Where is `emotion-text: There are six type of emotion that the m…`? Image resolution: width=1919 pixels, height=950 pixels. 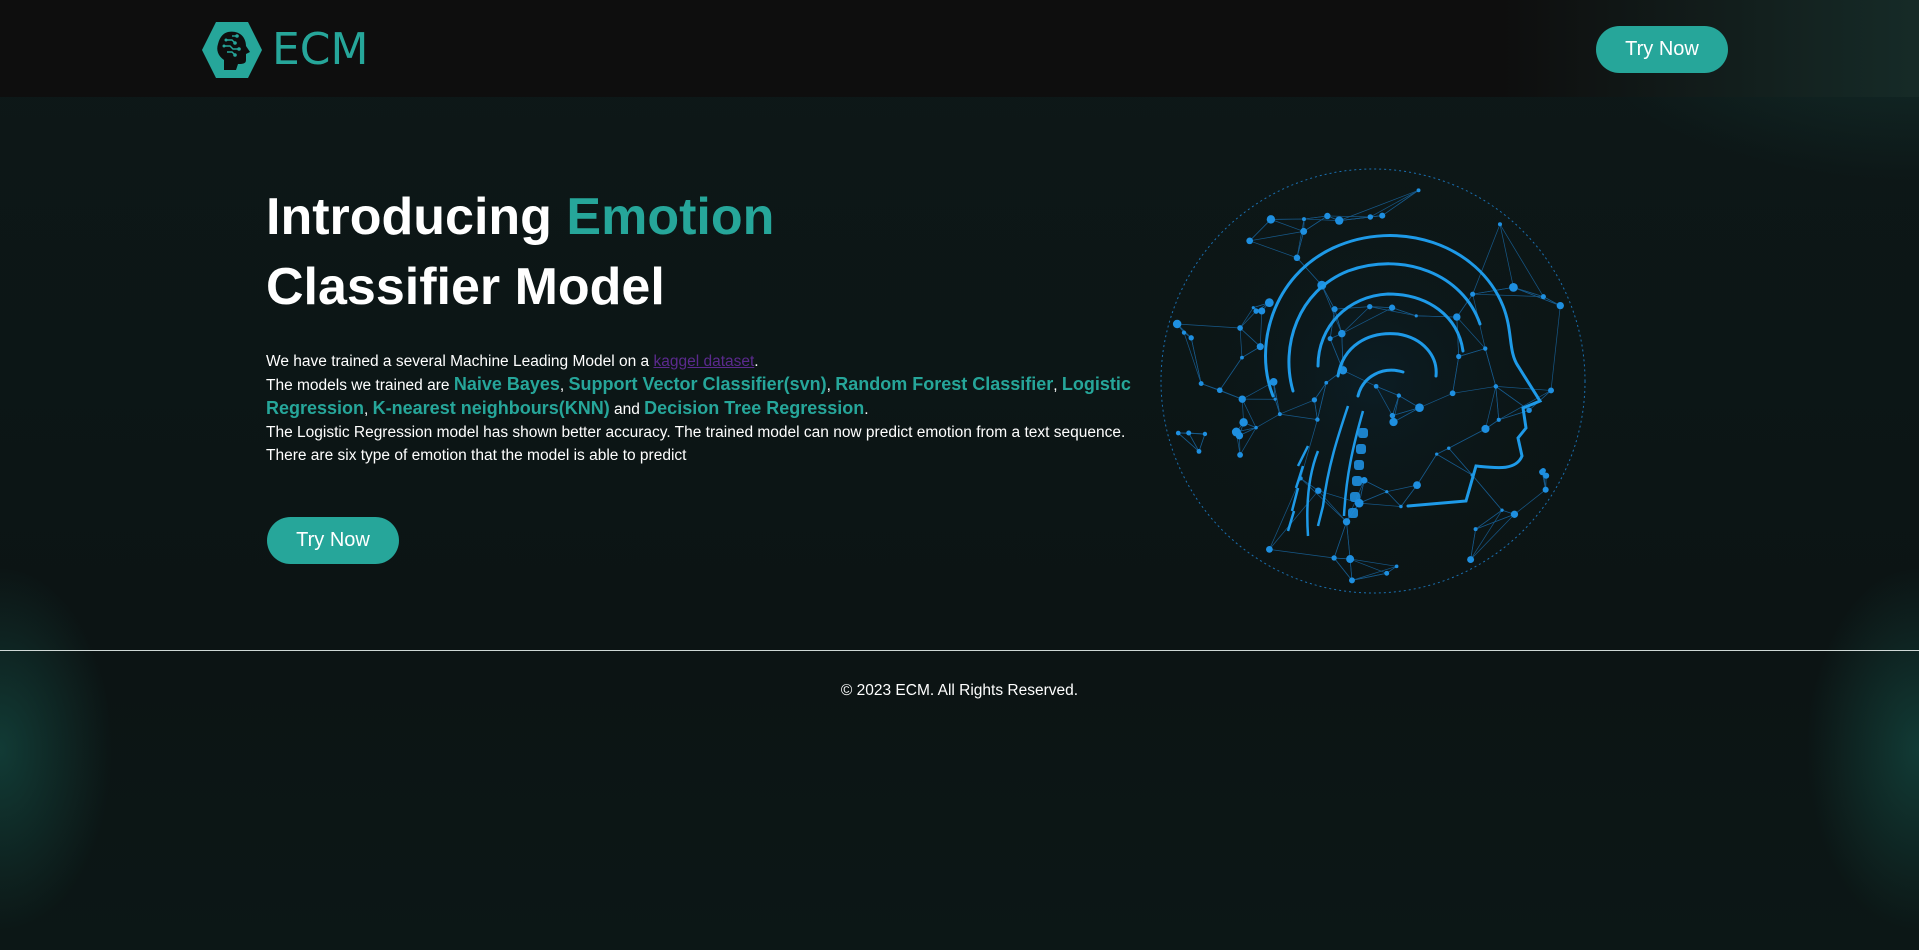
emotion-text: There are six type of emotion that the m… is located at coordinates (476, 455).